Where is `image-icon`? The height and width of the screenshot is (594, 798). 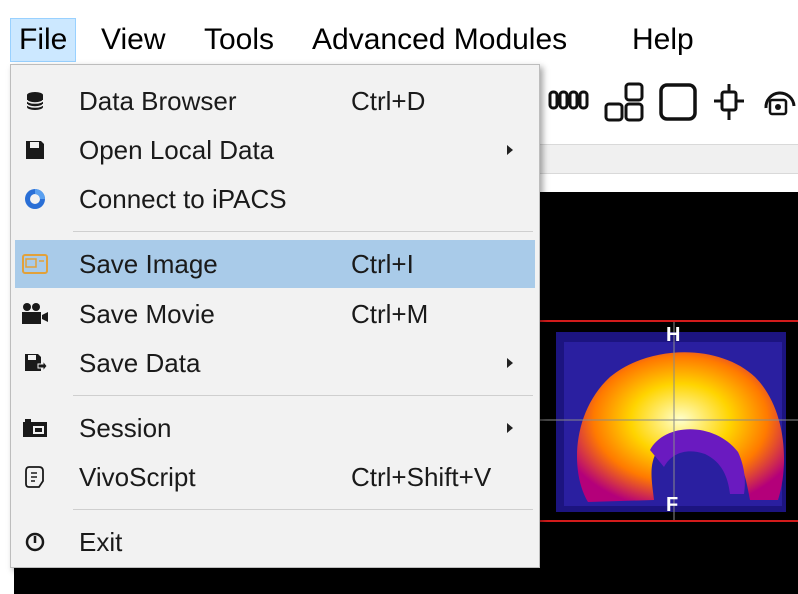
image-icon is located at coordinates (35, 264).